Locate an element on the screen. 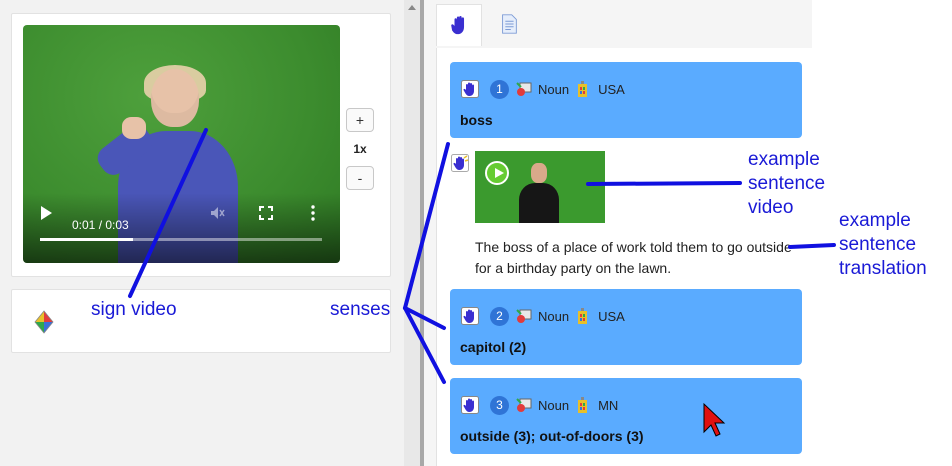 The image size is (952, 466). annotation-sign-video: sign video is located at coordinates (134, 309).